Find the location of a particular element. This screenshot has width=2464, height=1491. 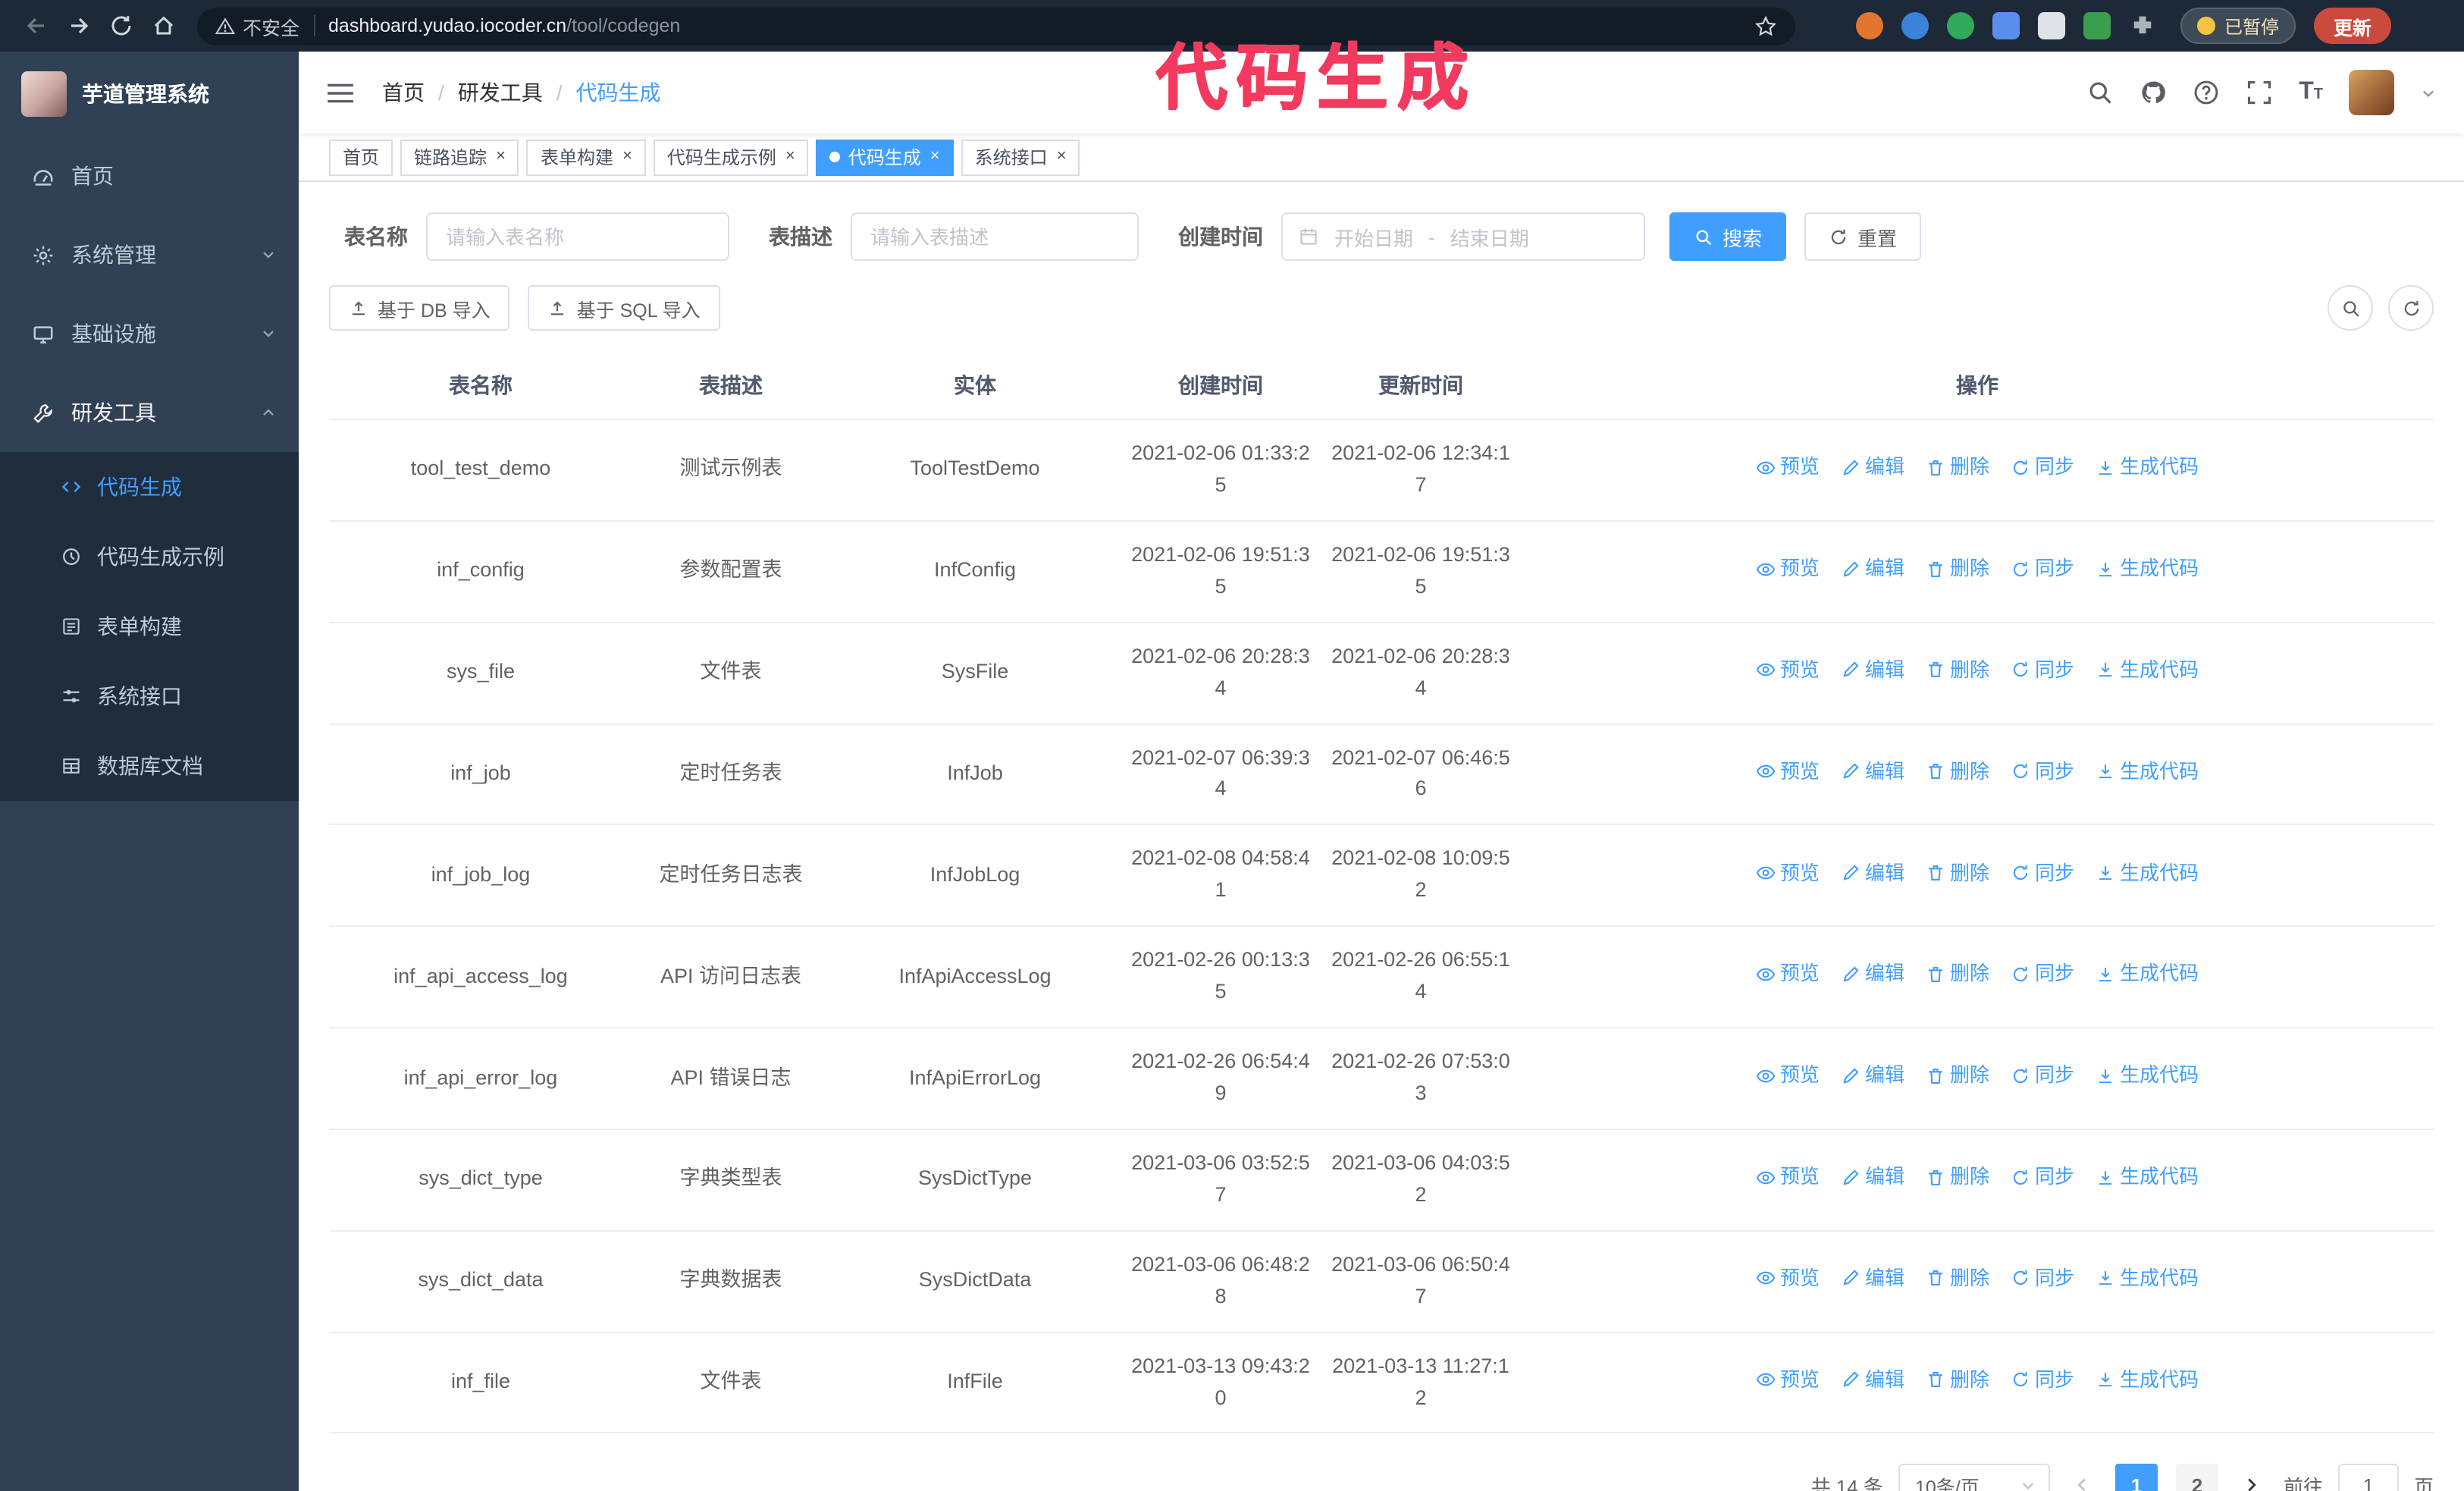

refresh-table-button is located at coordinates (2411, 308).